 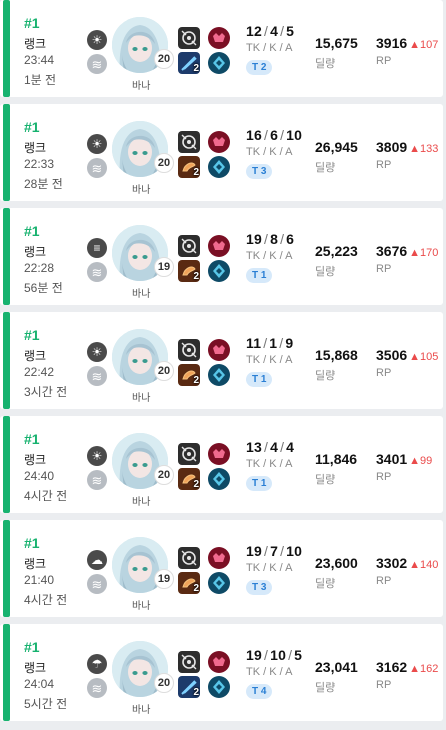 What do you see at coordinates (254, 135) in the screenshot?
I see `team-kills: 16` at bounding box center [254, 135].